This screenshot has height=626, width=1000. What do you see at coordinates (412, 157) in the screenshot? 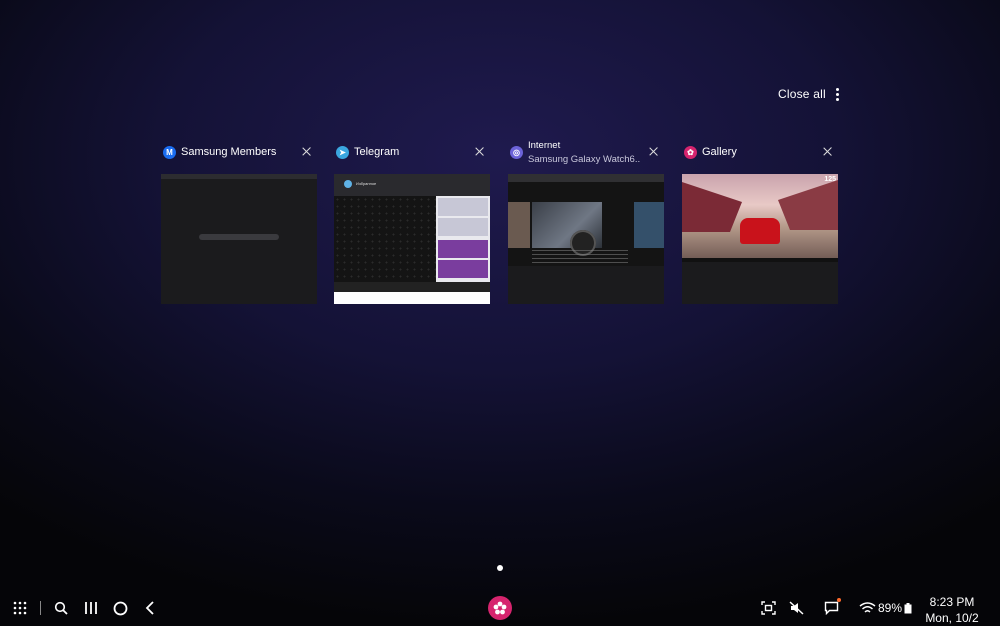
I see `card-header: ➤ Telegram` at bounding box center [412, 157].